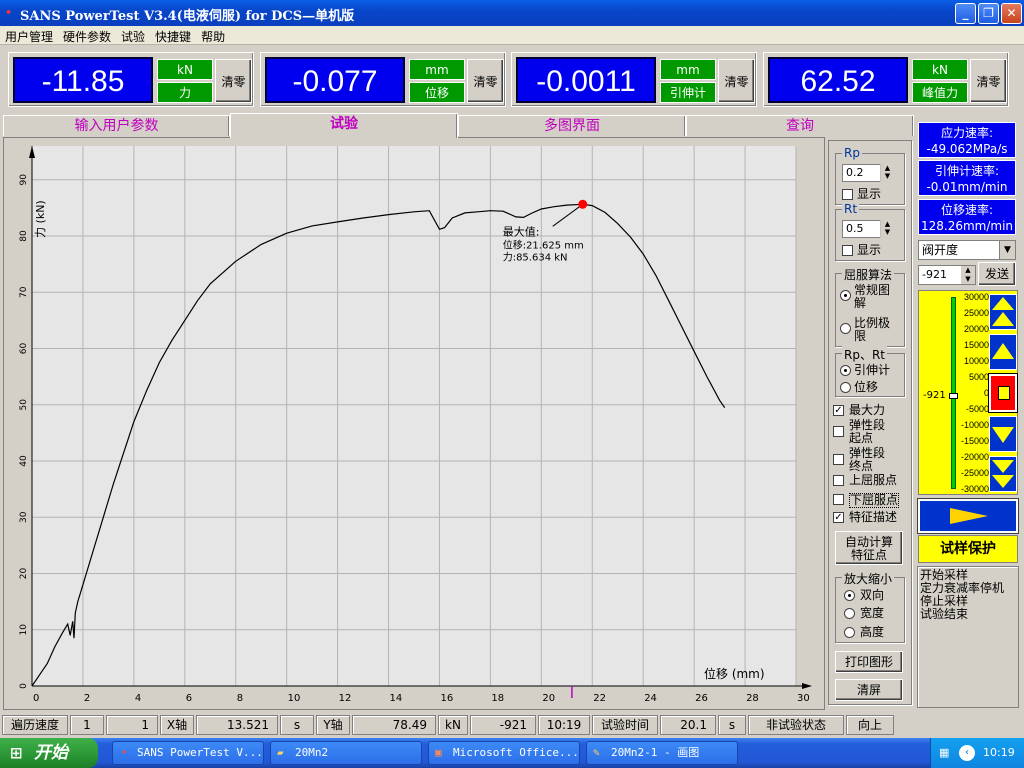 This screenshot has height=768, width=1024. I want to click on check-lower-yield, so click(838, 499).